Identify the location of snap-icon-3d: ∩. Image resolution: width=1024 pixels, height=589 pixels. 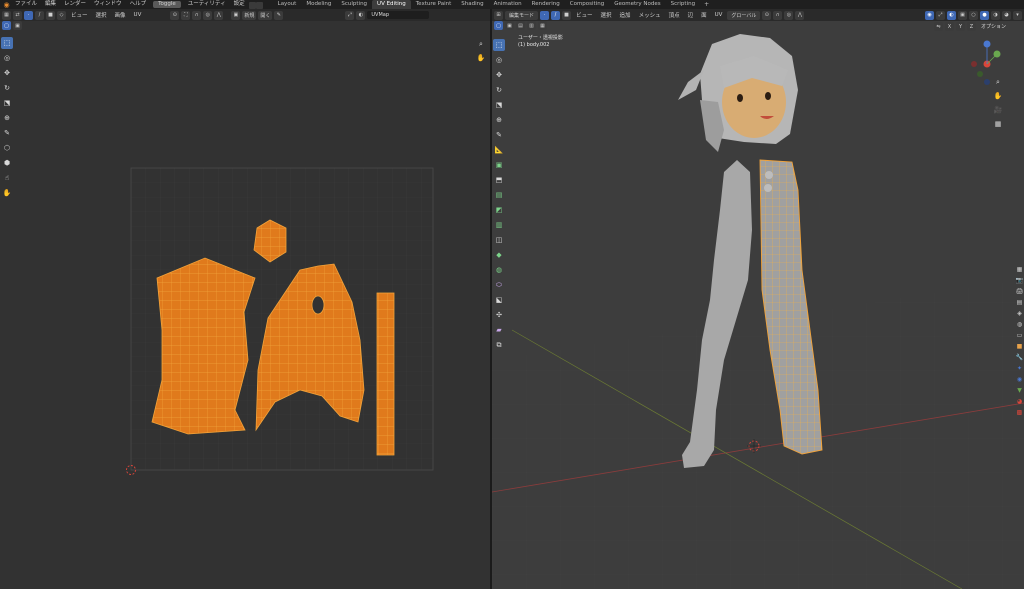
(778, 15).